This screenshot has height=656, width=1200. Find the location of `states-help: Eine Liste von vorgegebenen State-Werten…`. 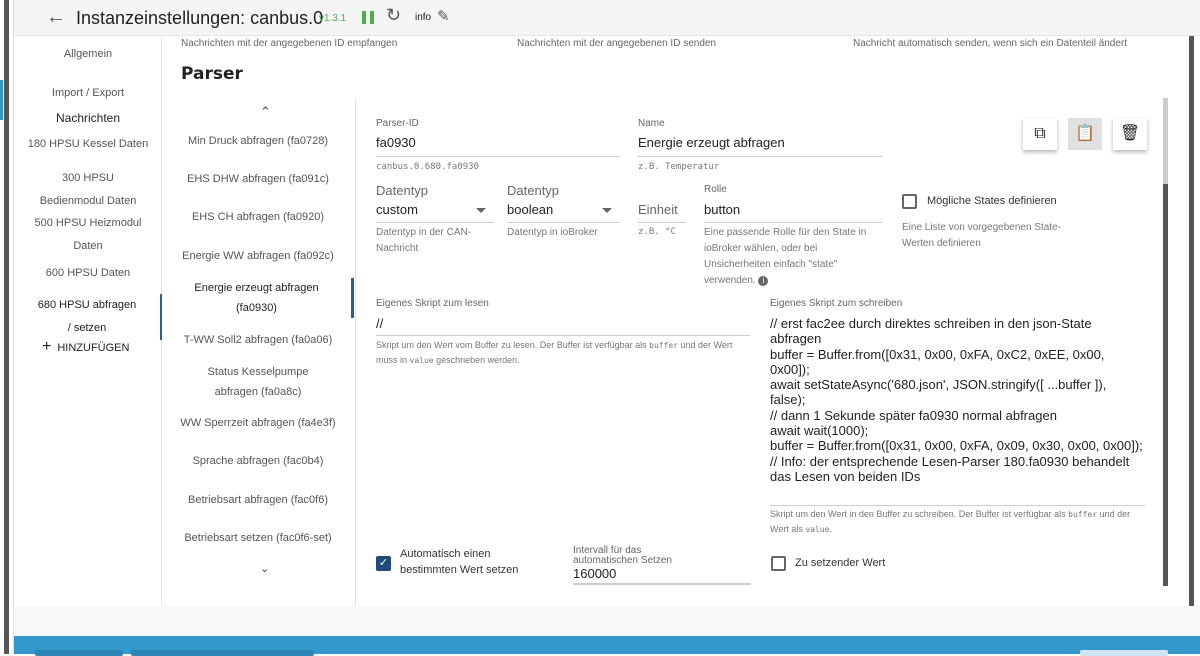

states-help: Eine Liste von vorgegebenen State-Werten… is located at coordinates (981, 235).